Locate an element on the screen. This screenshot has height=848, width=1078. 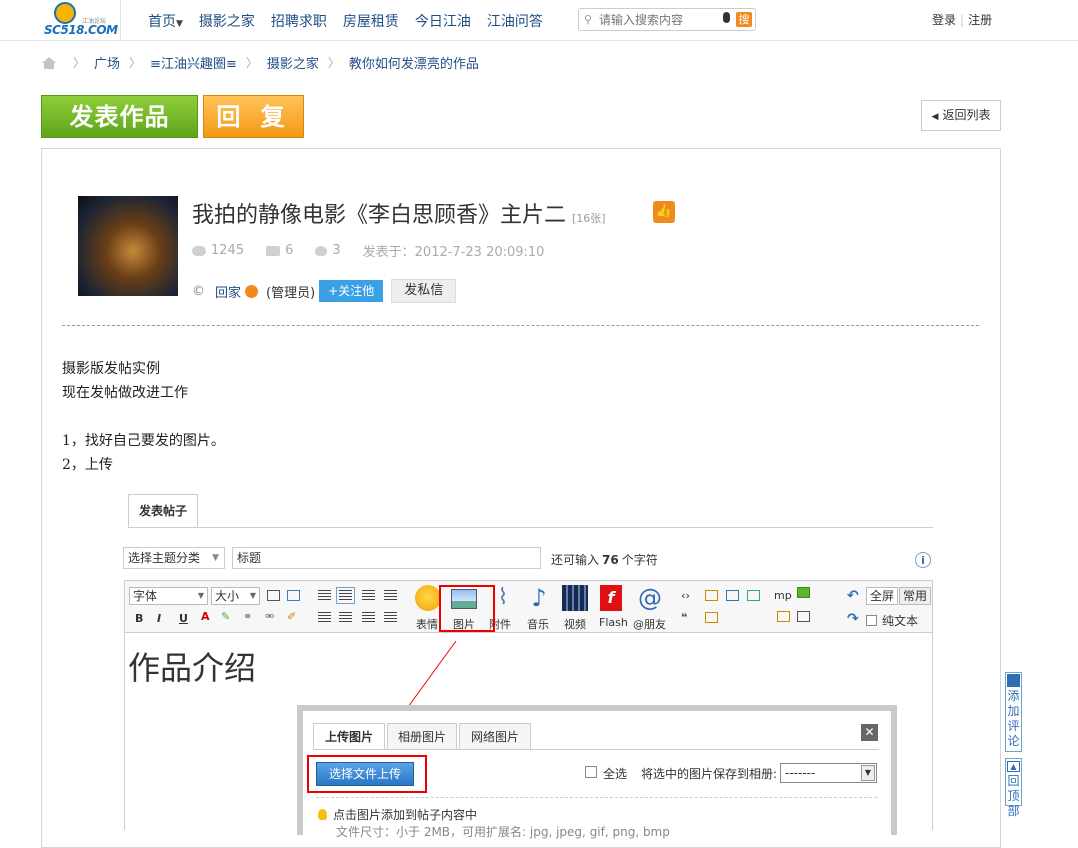
page-icon is located at coordinates (753, 595).